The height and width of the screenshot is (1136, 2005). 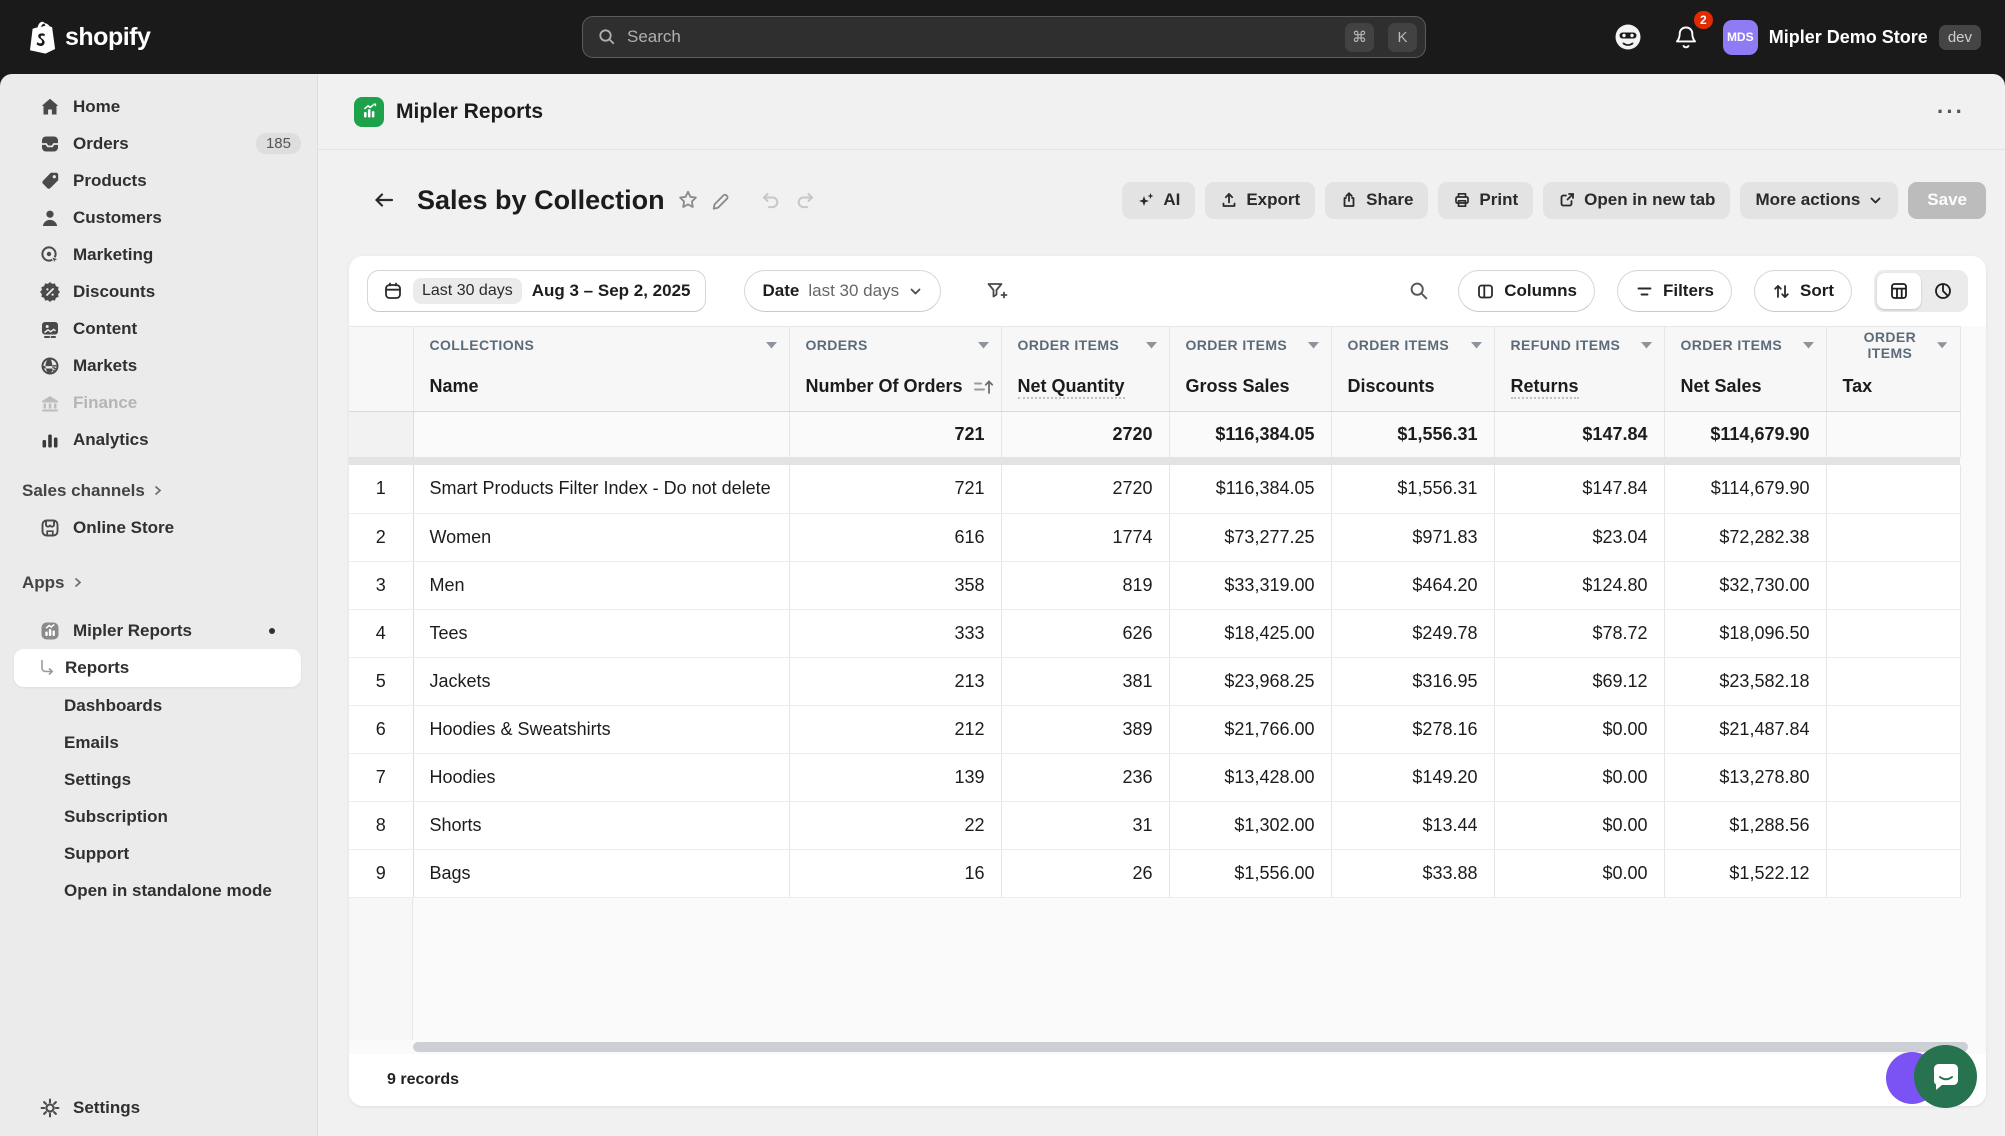 What do you see at coordinates (601, 633) in the screenshot?
I see `collection-name-cell: Tees` at bounding box center [601, 633].